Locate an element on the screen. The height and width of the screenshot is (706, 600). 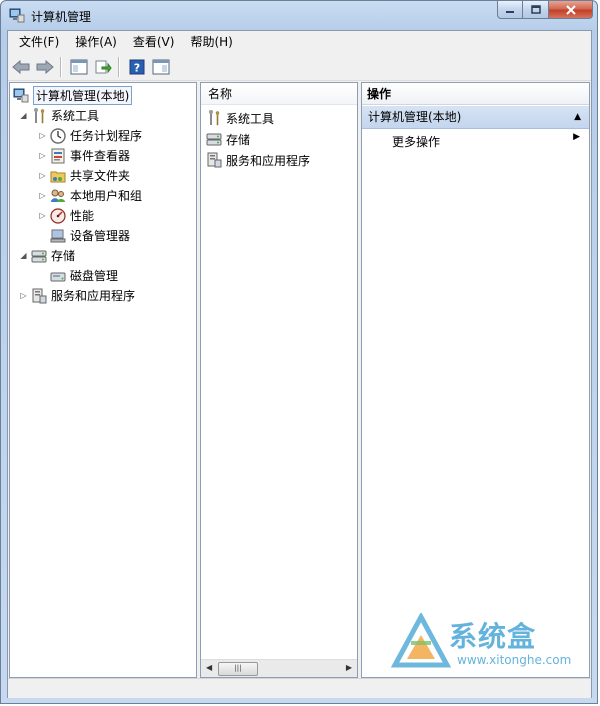
menu-help: 帮助(H) is located at coordinates (211, 42).